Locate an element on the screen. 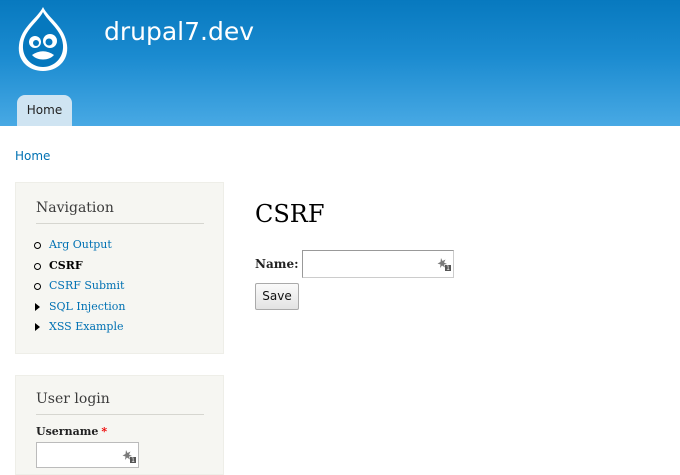 This screenshot has height=475, width=680. nav-item-label: CSRF is located at coordinates (66, 265).